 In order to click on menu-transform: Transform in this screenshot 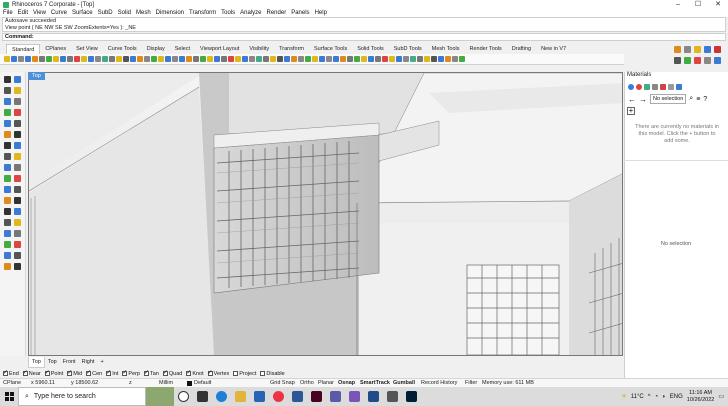, I will do `click(202, 13)`.